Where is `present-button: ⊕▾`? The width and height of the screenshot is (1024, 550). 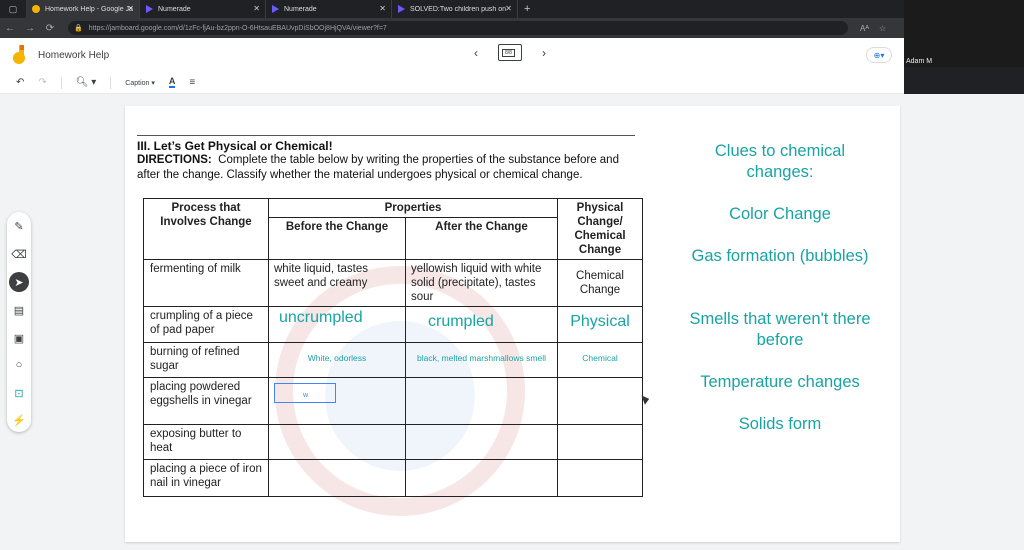 present-button: ⊕▾ is located at coordinates (879, 55).